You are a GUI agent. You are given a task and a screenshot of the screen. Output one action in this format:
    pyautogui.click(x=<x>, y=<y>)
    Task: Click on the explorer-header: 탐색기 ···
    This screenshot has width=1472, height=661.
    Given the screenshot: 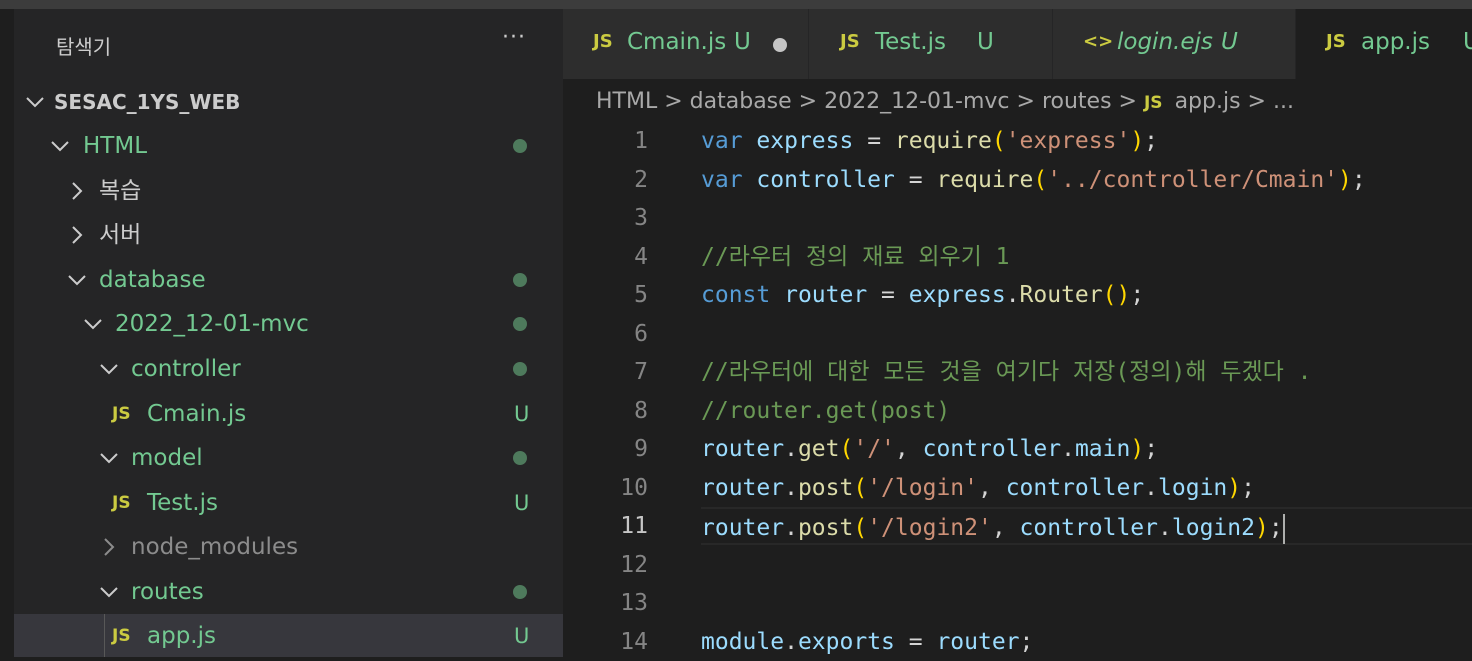 What is the action you would take?
    pyautogui.click(x=288, y=44)
    